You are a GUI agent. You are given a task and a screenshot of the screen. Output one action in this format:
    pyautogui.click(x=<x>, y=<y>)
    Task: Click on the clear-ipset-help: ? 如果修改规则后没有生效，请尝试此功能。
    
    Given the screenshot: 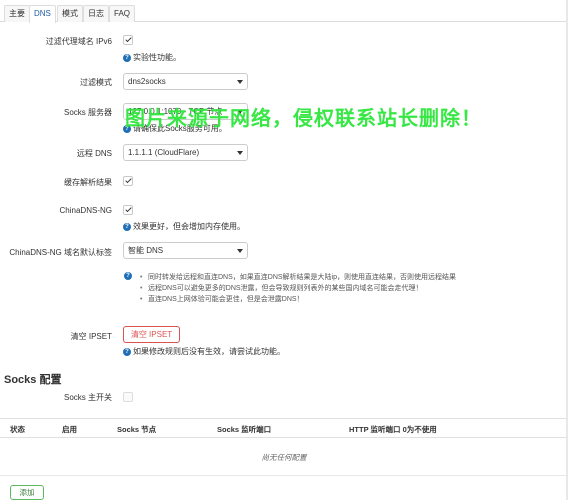 What is the action you would take?
    pyautogui.click(x=204, y=351)
    